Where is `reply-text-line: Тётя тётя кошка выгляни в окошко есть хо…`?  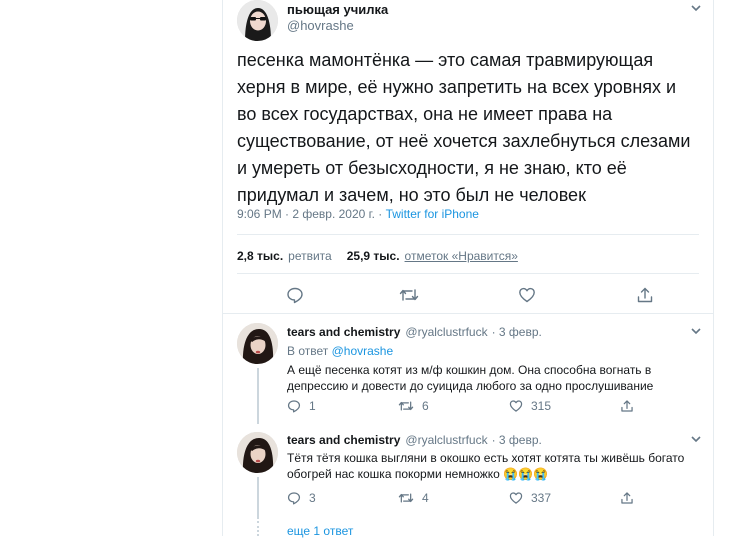 reply-text-line: Тётя тётя кошка выгляни в окошко есть хо… is located at coordinates (486, 458).